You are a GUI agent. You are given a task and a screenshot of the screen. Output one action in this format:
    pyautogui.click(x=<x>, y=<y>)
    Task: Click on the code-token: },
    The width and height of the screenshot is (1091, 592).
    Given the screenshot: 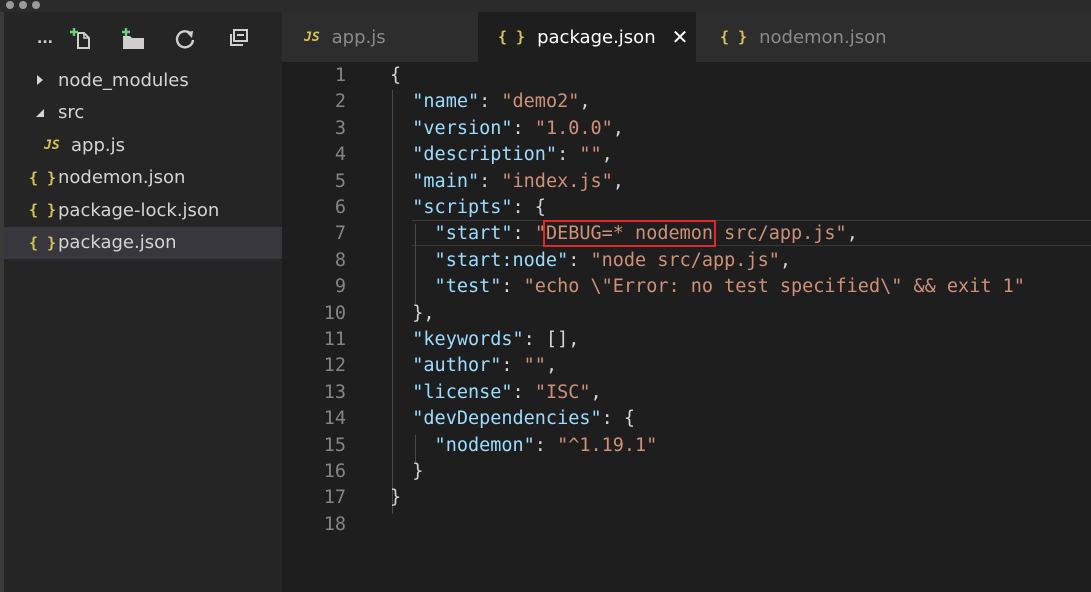 What is the action you would take?
    pyautogui.click(x=412, y=313)
    